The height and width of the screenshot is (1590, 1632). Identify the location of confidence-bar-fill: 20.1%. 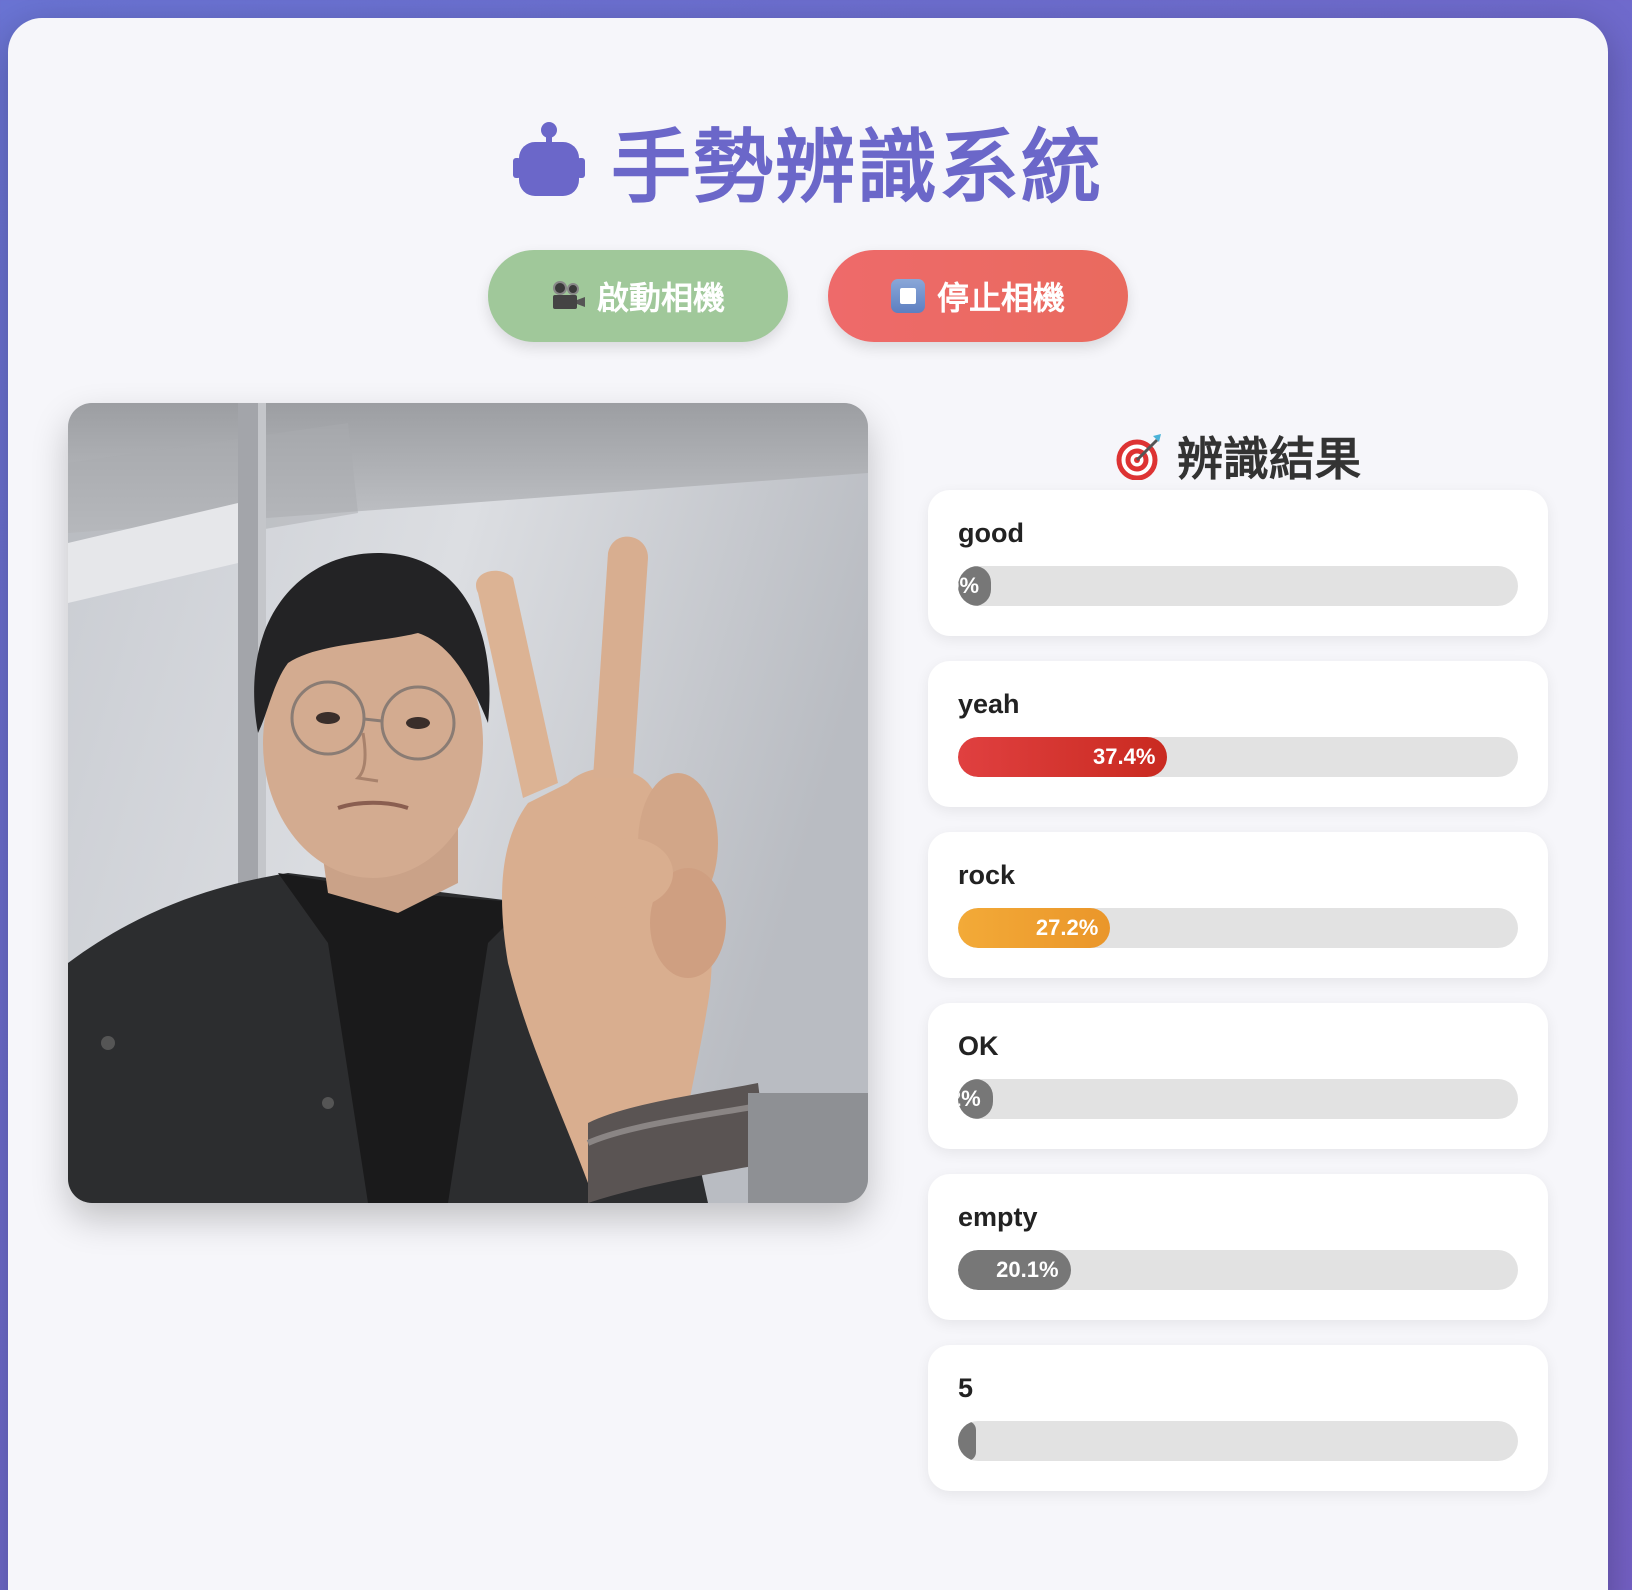
(1014, 1270).